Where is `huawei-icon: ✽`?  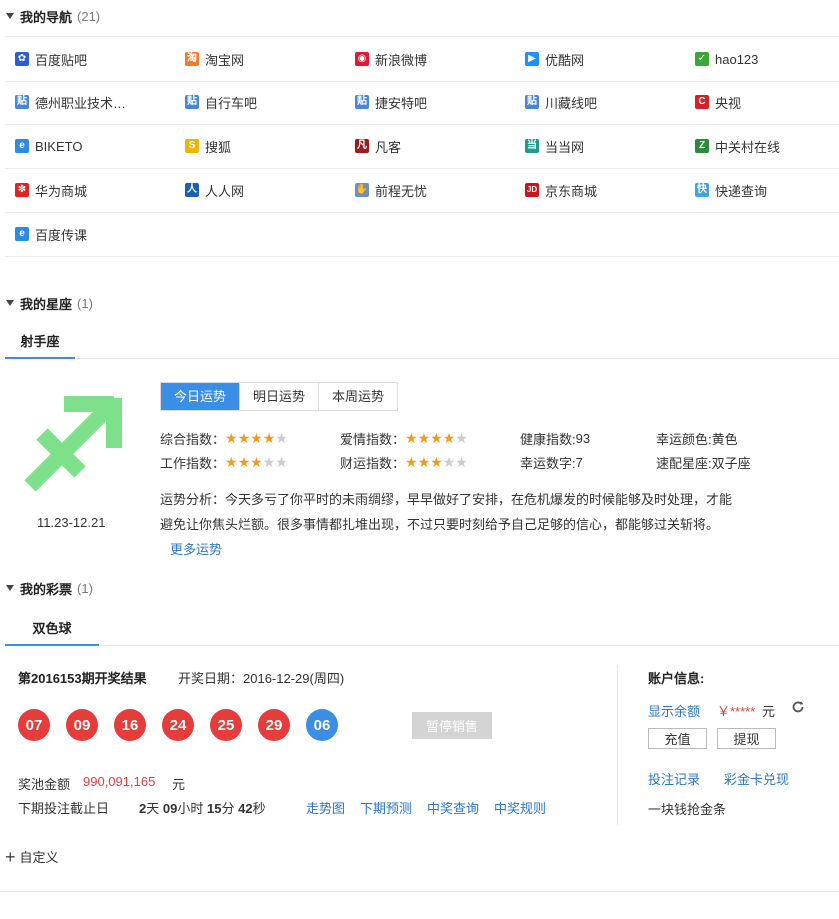
huawei-icon: ✽ is located at coordinates (22, 190).